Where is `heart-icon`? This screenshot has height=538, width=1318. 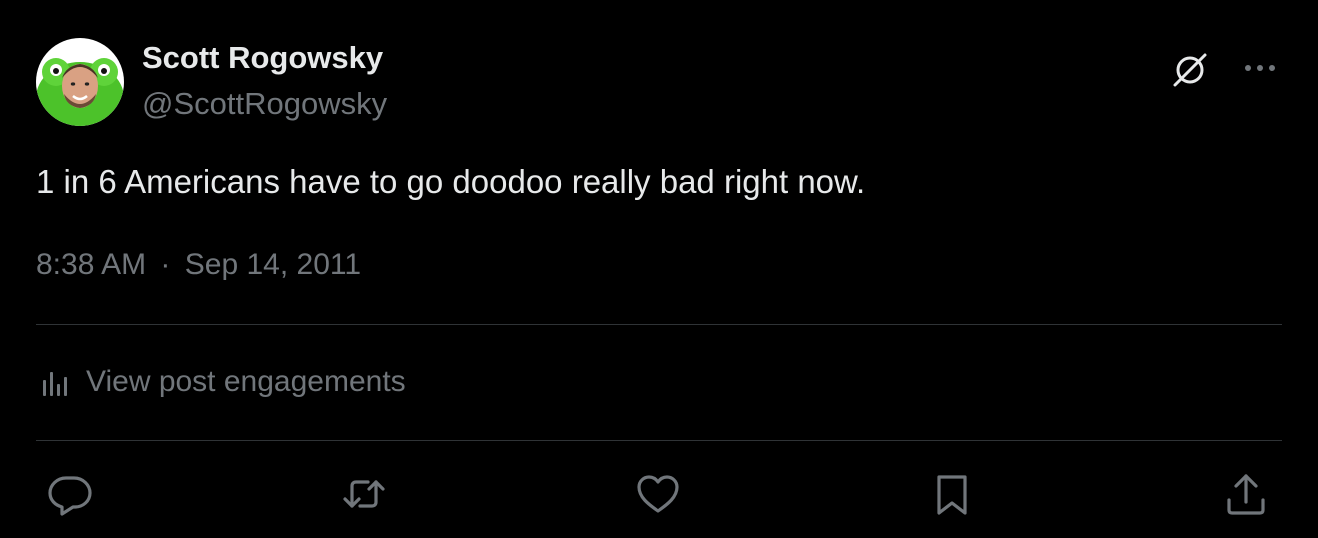 heart-icon is located at coordinates (658, 494).